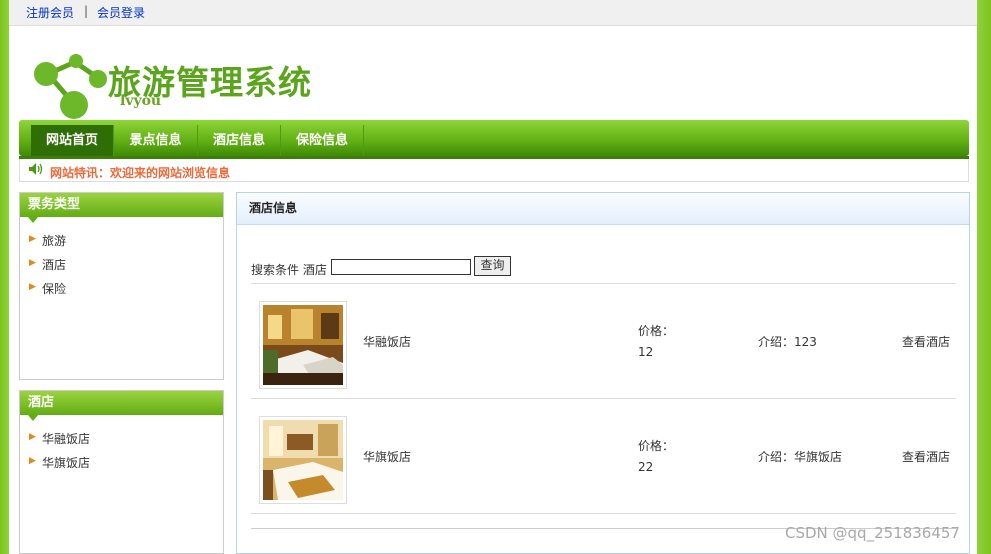 The image size is (991, 554). Describe the element at coordinates (401, 267) in the screenshot. I see `search-input` at that location.